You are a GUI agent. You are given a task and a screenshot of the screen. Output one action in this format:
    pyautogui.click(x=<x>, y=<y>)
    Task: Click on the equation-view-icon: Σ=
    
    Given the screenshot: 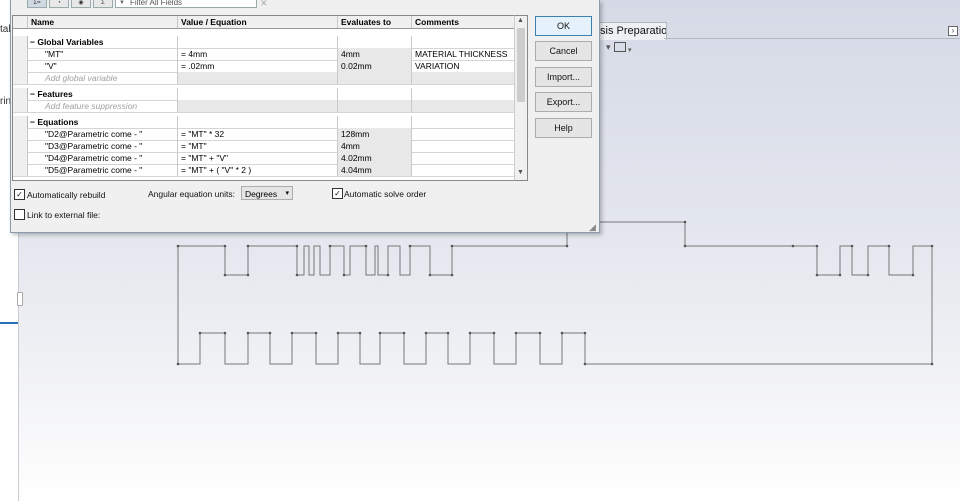 What is the action you would take?
    pyautogui.click(x=37, y=4)
    